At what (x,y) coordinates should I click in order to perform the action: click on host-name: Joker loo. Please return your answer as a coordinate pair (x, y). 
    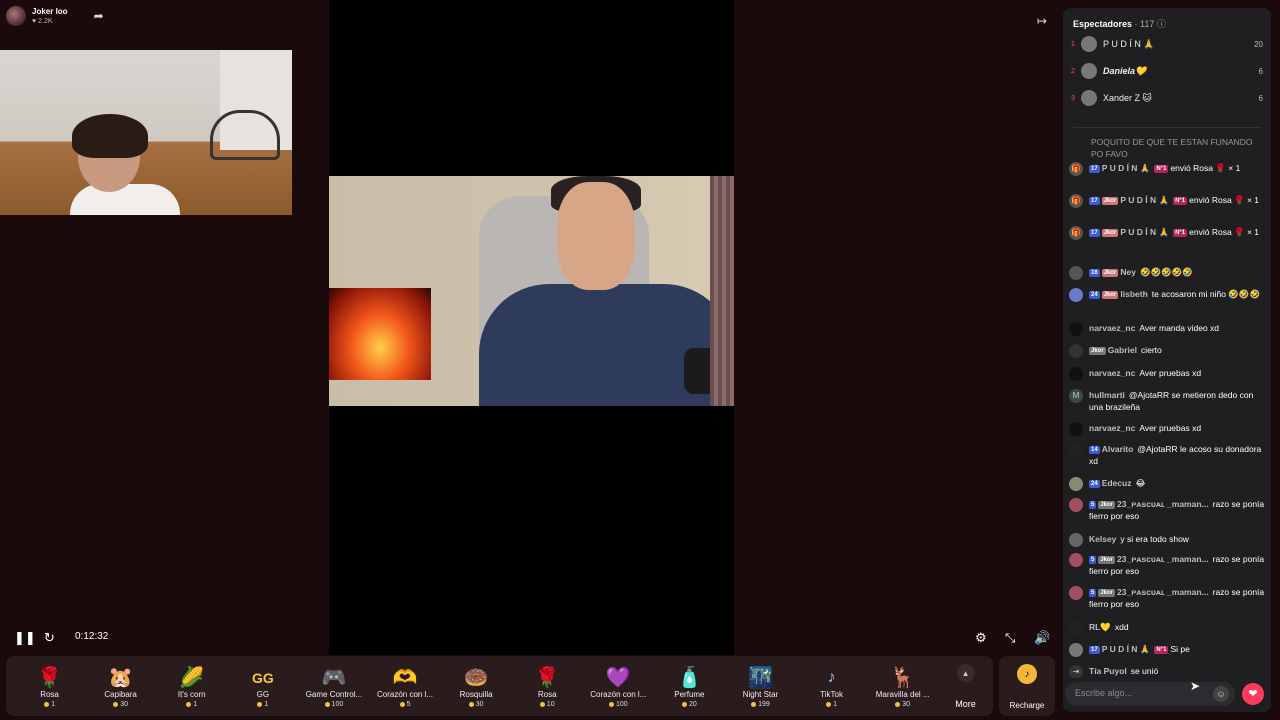
    Looking at the image, I should click on (50, 12).